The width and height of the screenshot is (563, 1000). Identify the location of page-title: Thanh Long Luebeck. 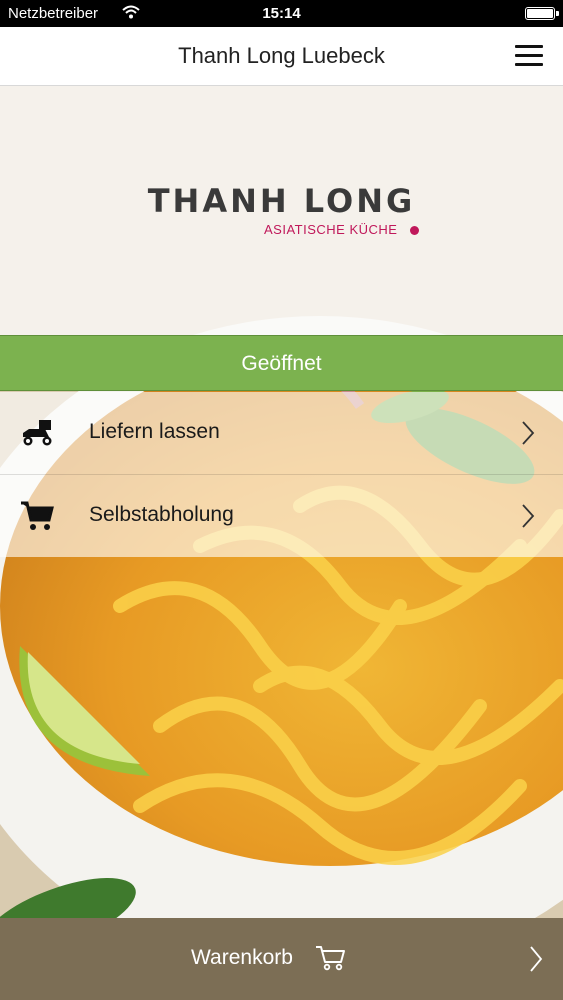
(281, 55).